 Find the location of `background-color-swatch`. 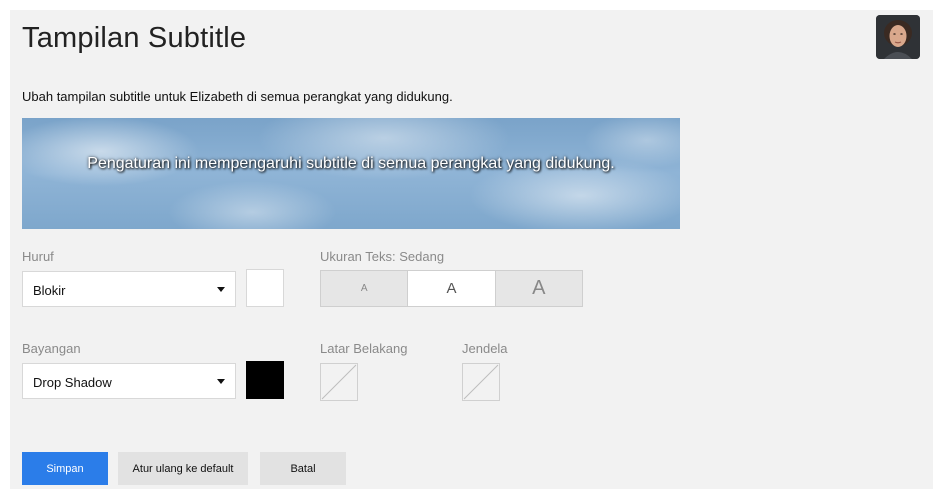

background-color-swatch is located at coordinates (339, 382).